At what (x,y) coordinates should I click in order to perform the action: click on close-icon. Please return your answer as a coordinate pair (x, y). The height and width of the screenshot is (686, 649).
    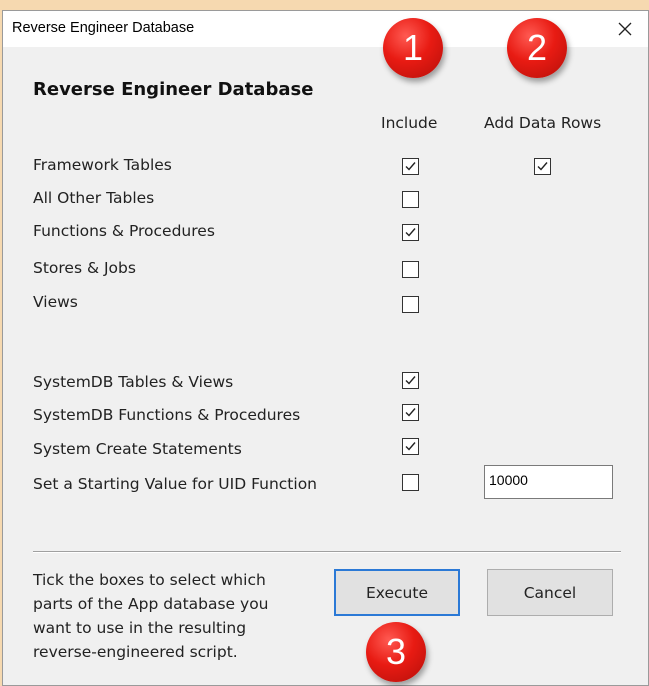
    Looking at the image, I should click on (625, 29).